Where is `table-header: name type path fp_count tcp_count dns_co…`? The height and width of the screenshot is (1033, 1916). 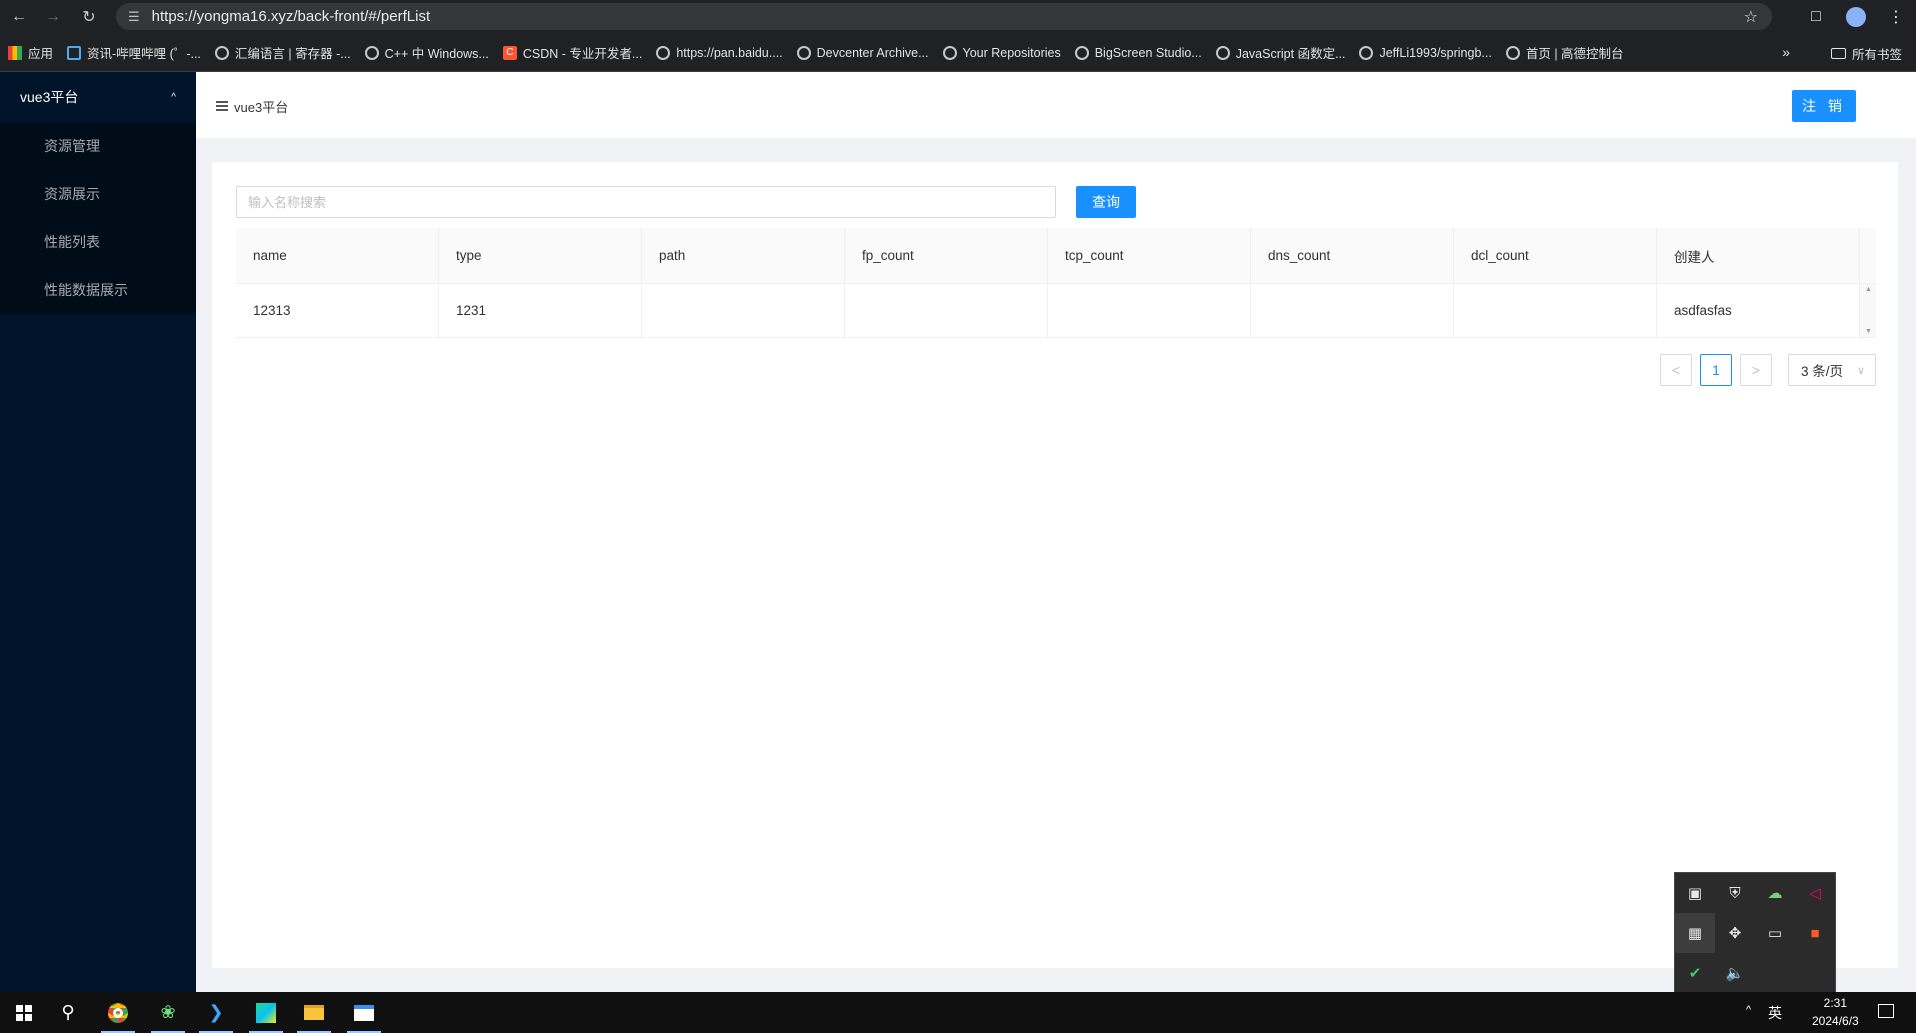 table-header: name type path fp_count tcp_count dns_co… is located at coordinates (1056, 256).